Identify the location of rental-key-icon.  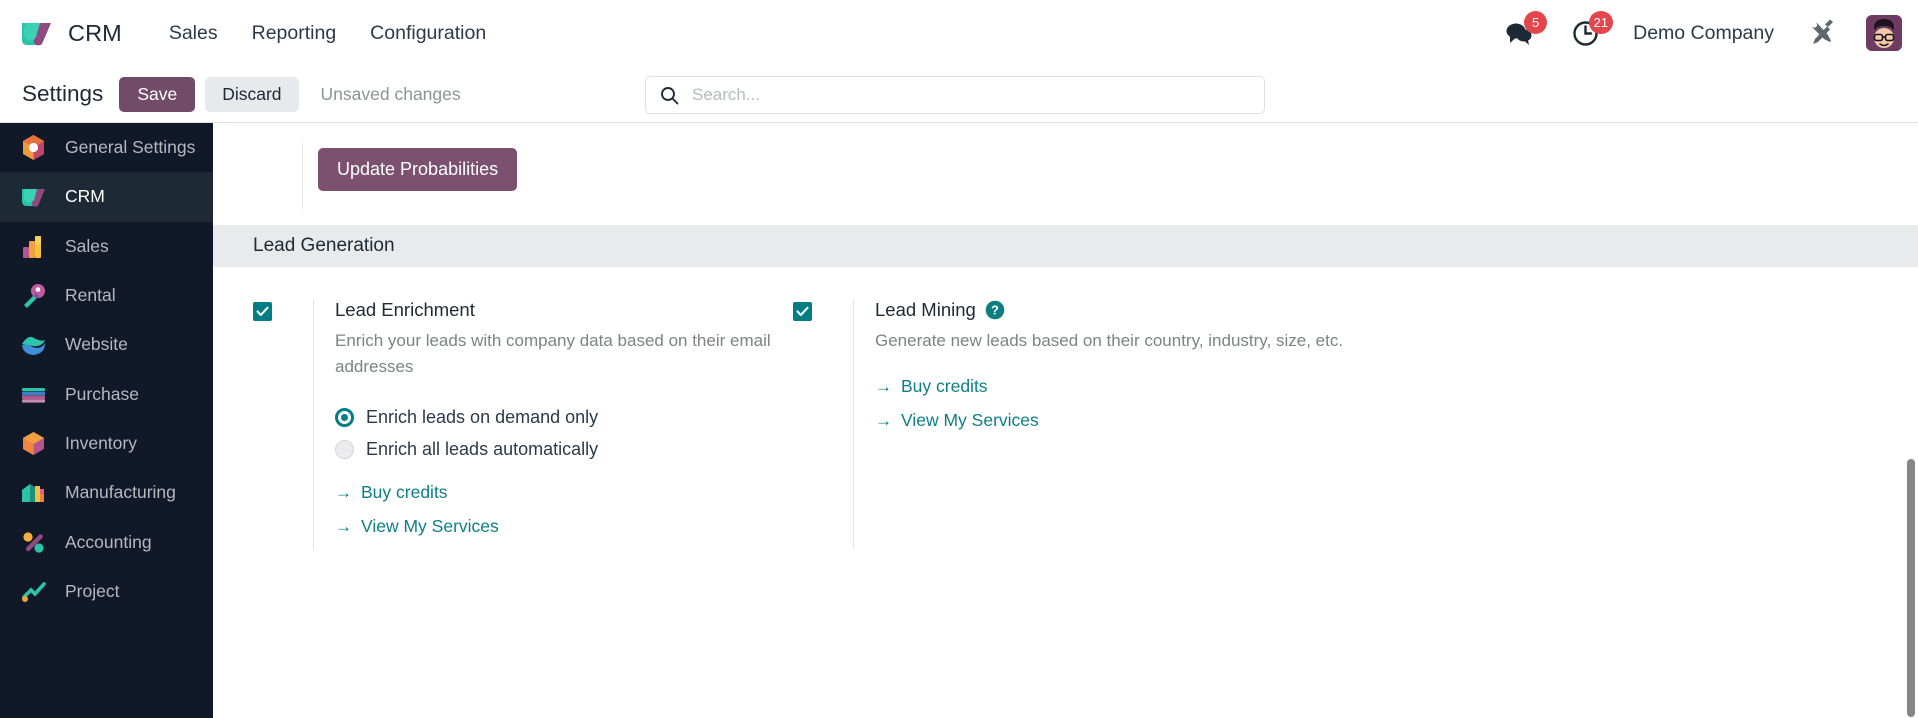
(34, 296).